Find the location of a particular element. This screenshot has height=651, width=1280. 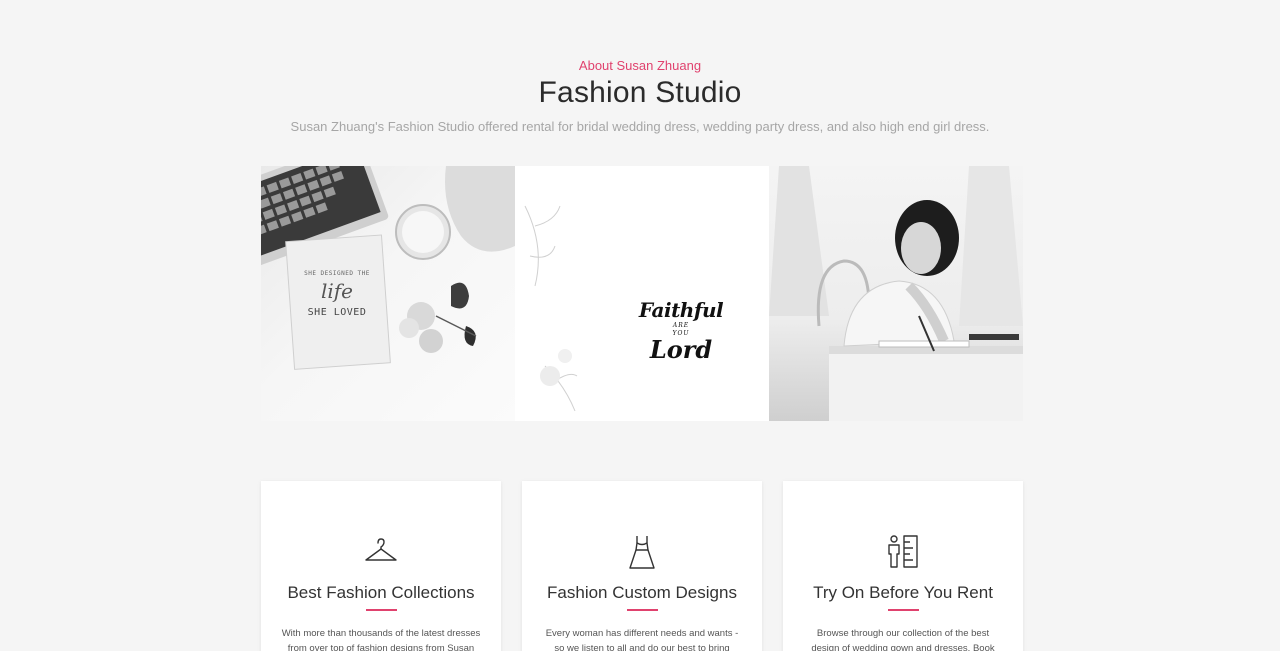

hanger-icon is located at coordinates (381, 549).